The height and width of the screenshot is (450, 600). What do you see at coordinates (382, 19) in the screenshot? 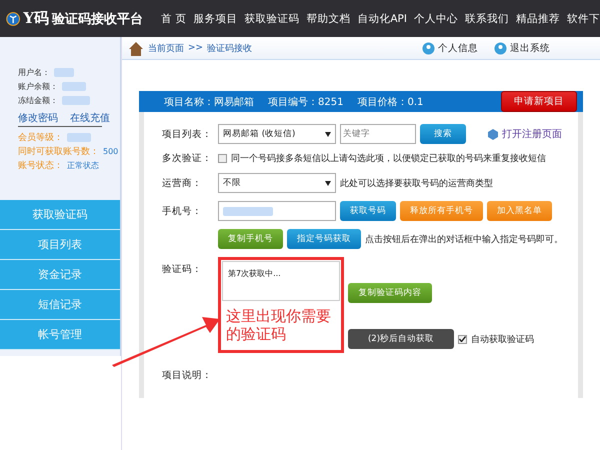
I see `nav-link: 自动化API` at bounding box center [382, 19].